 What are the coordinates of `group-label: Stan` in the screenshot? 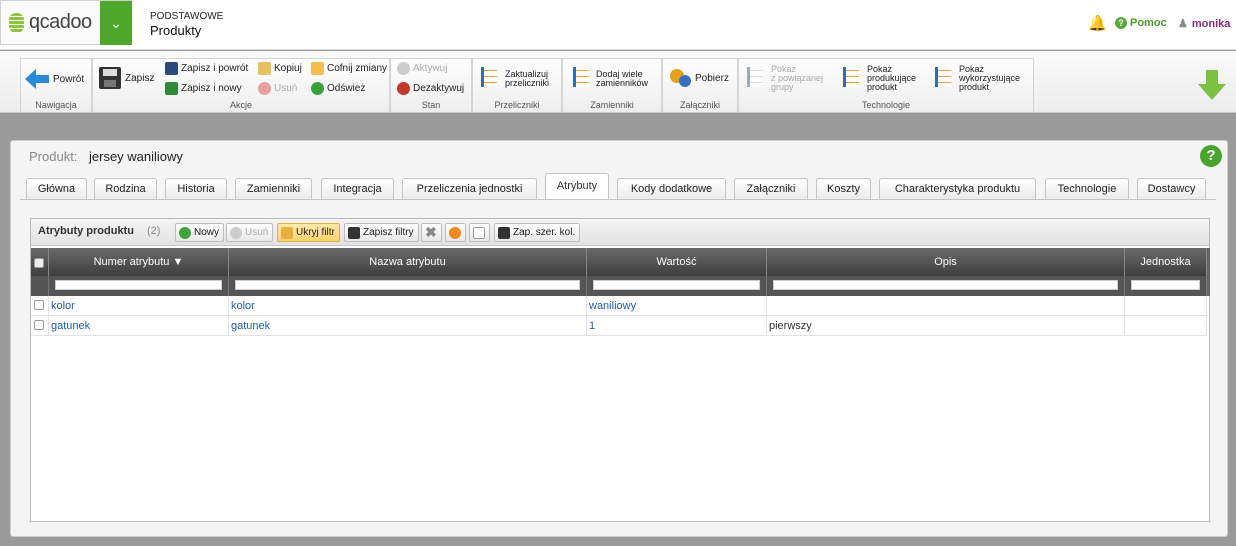 It's located at (431, 105).